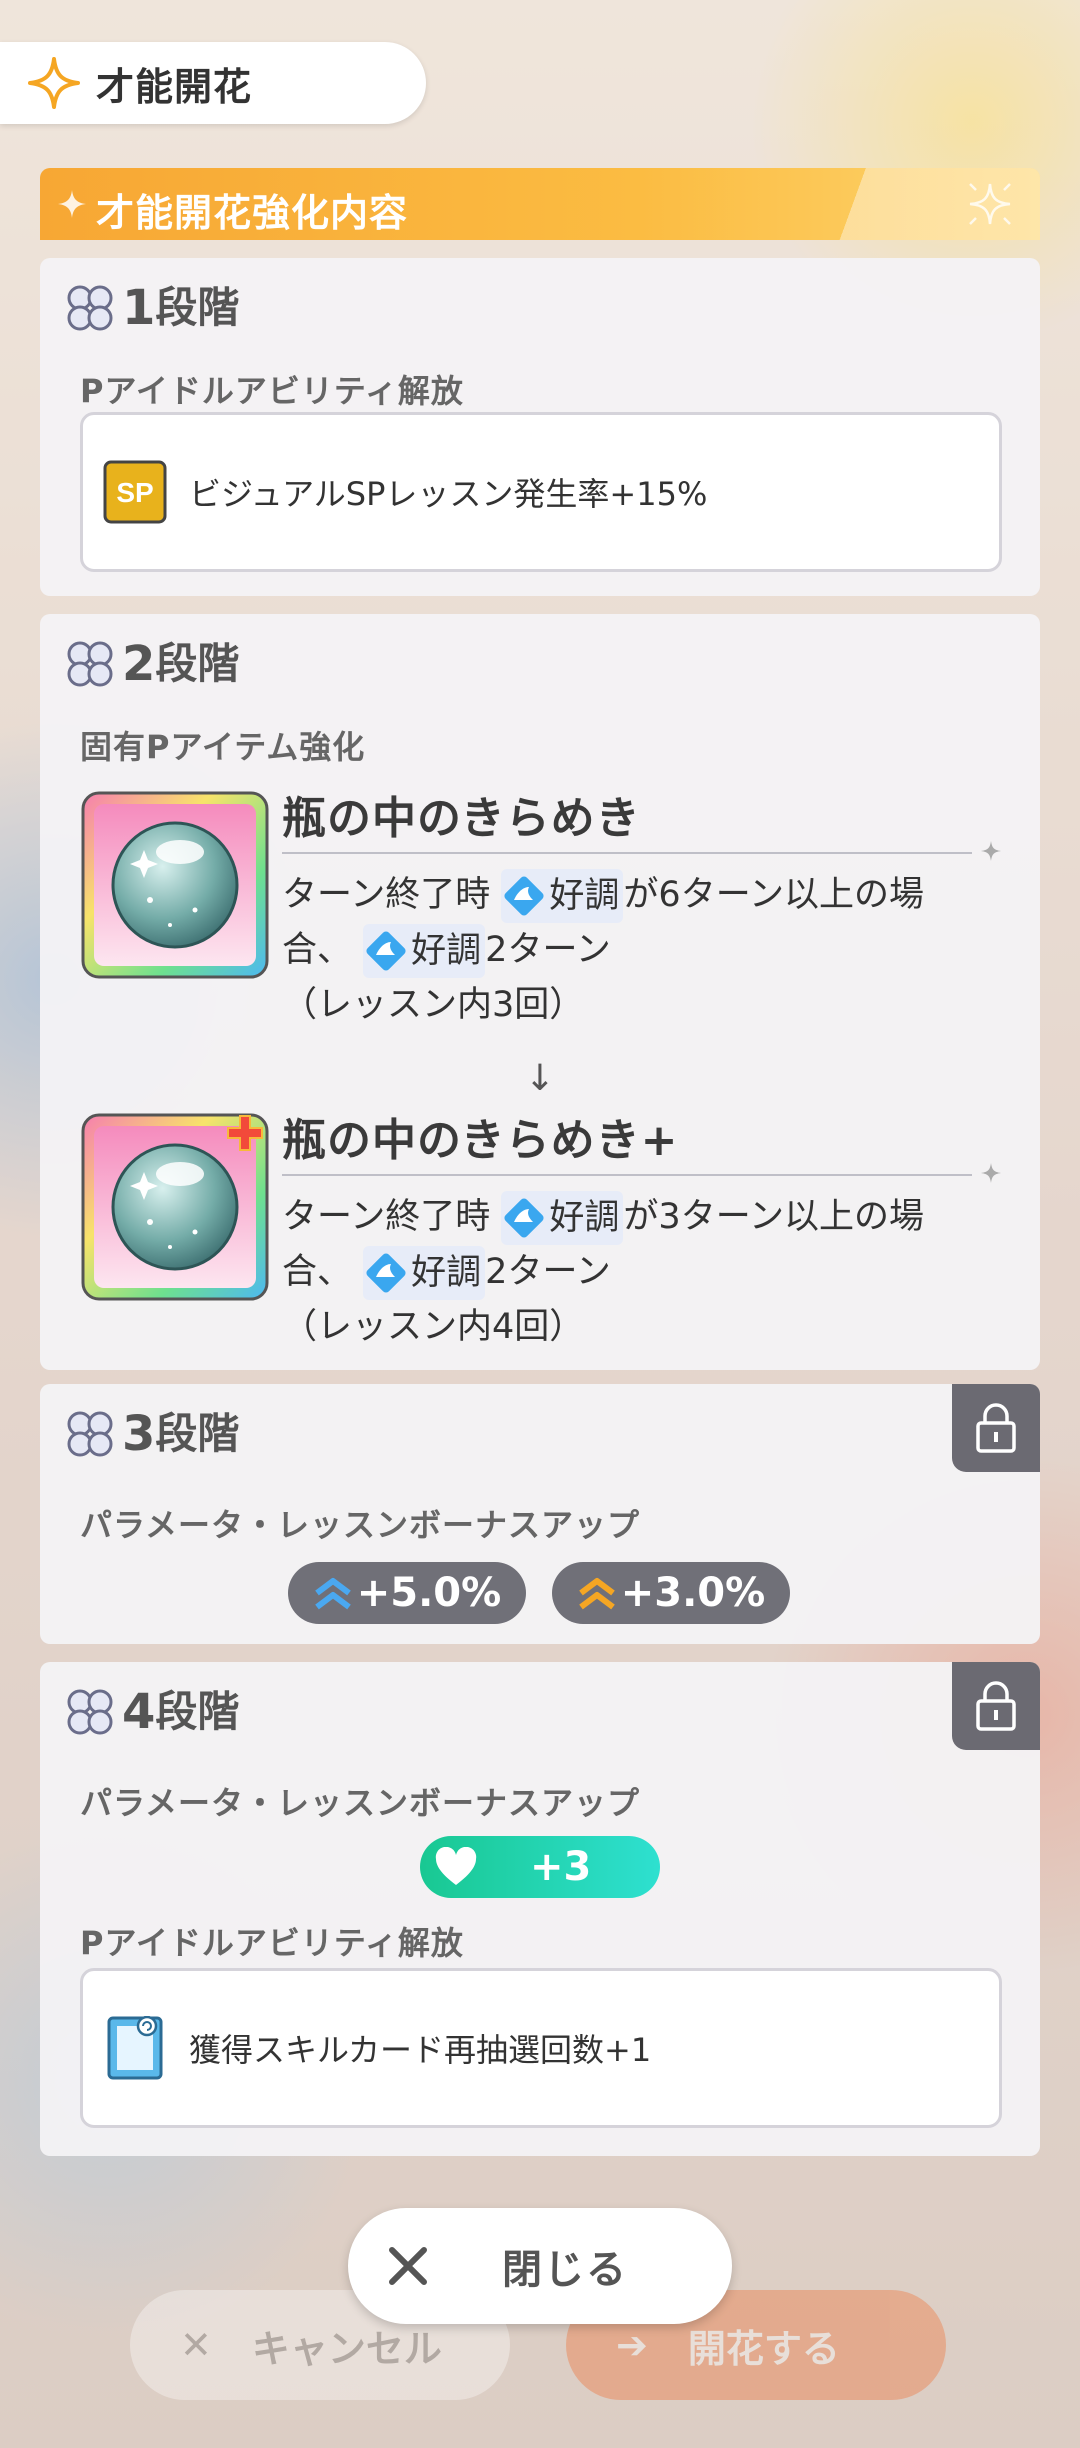 This screenshot has height=2448, width=1080. I want to click on ability-box: 獲得スキルカード再抽選回数+1, so click(541, 2048).